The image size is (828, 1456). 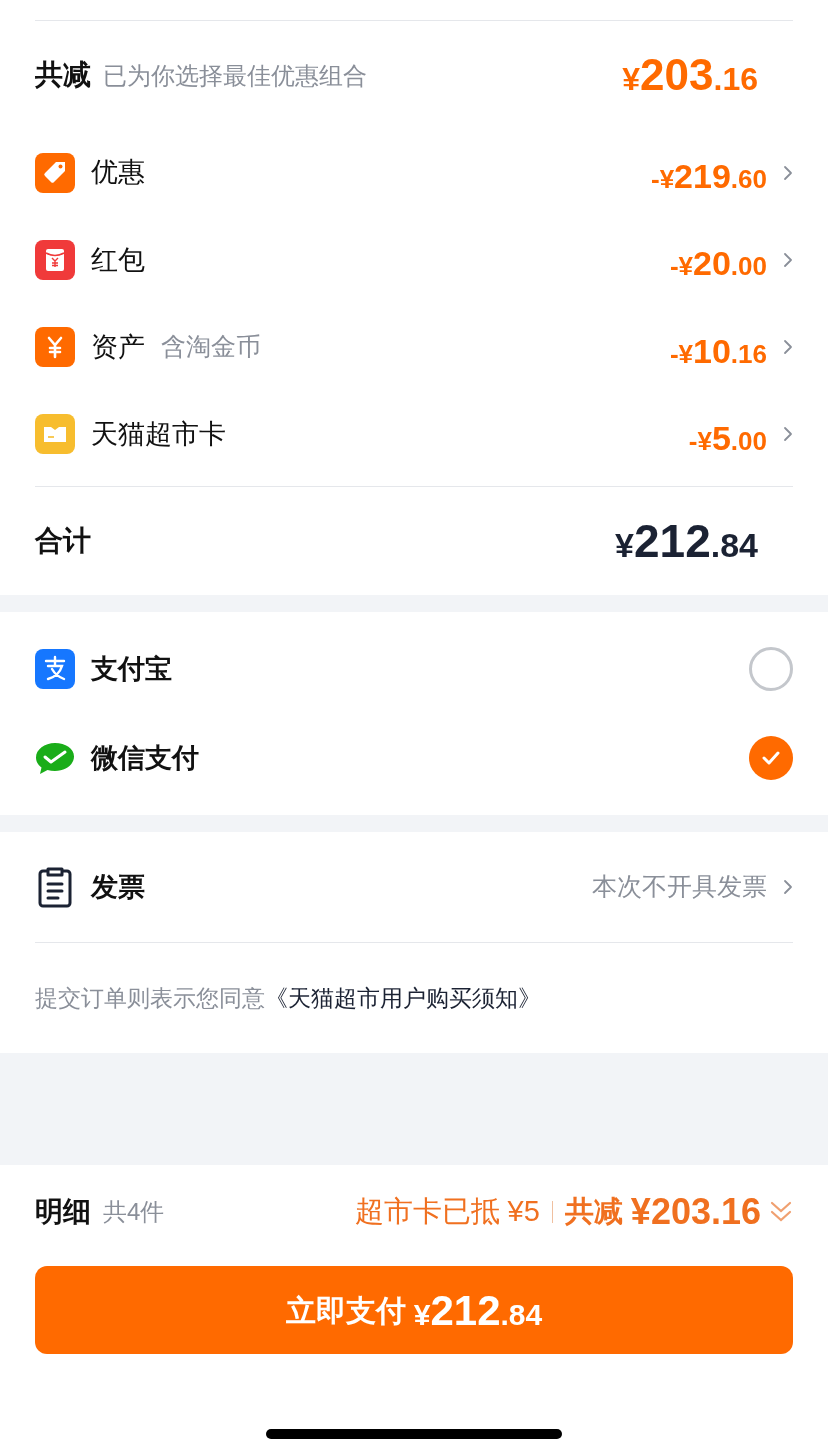 I want to click on summary-label: 共减, so click(x=63, y=74).